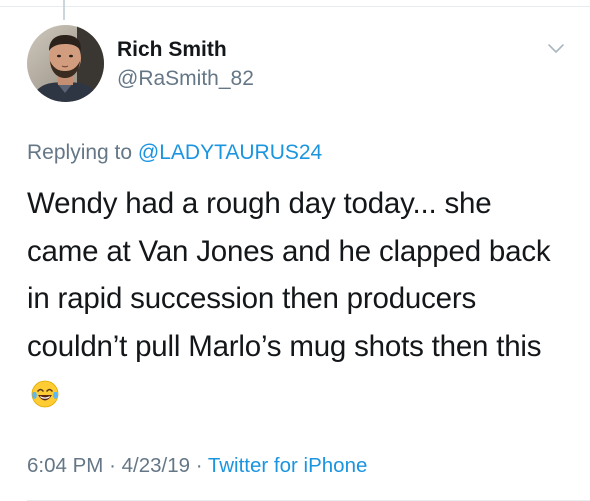  Describe the element at coordinates (295, 6) in the screenshot. I see `thread-top-divider` at that location.